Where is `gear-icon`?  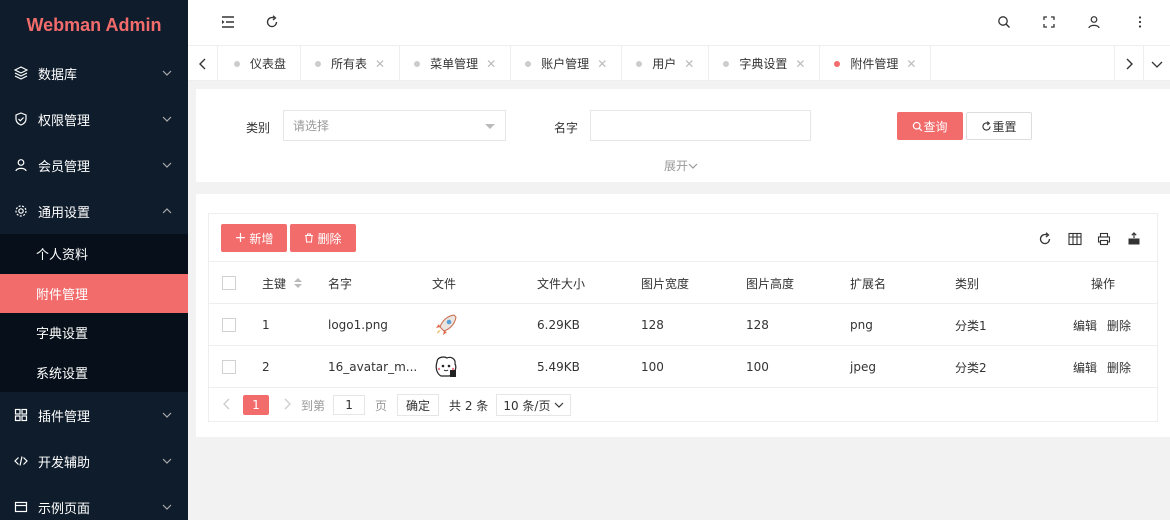 gear-icon is located at coordinates (21, 211).